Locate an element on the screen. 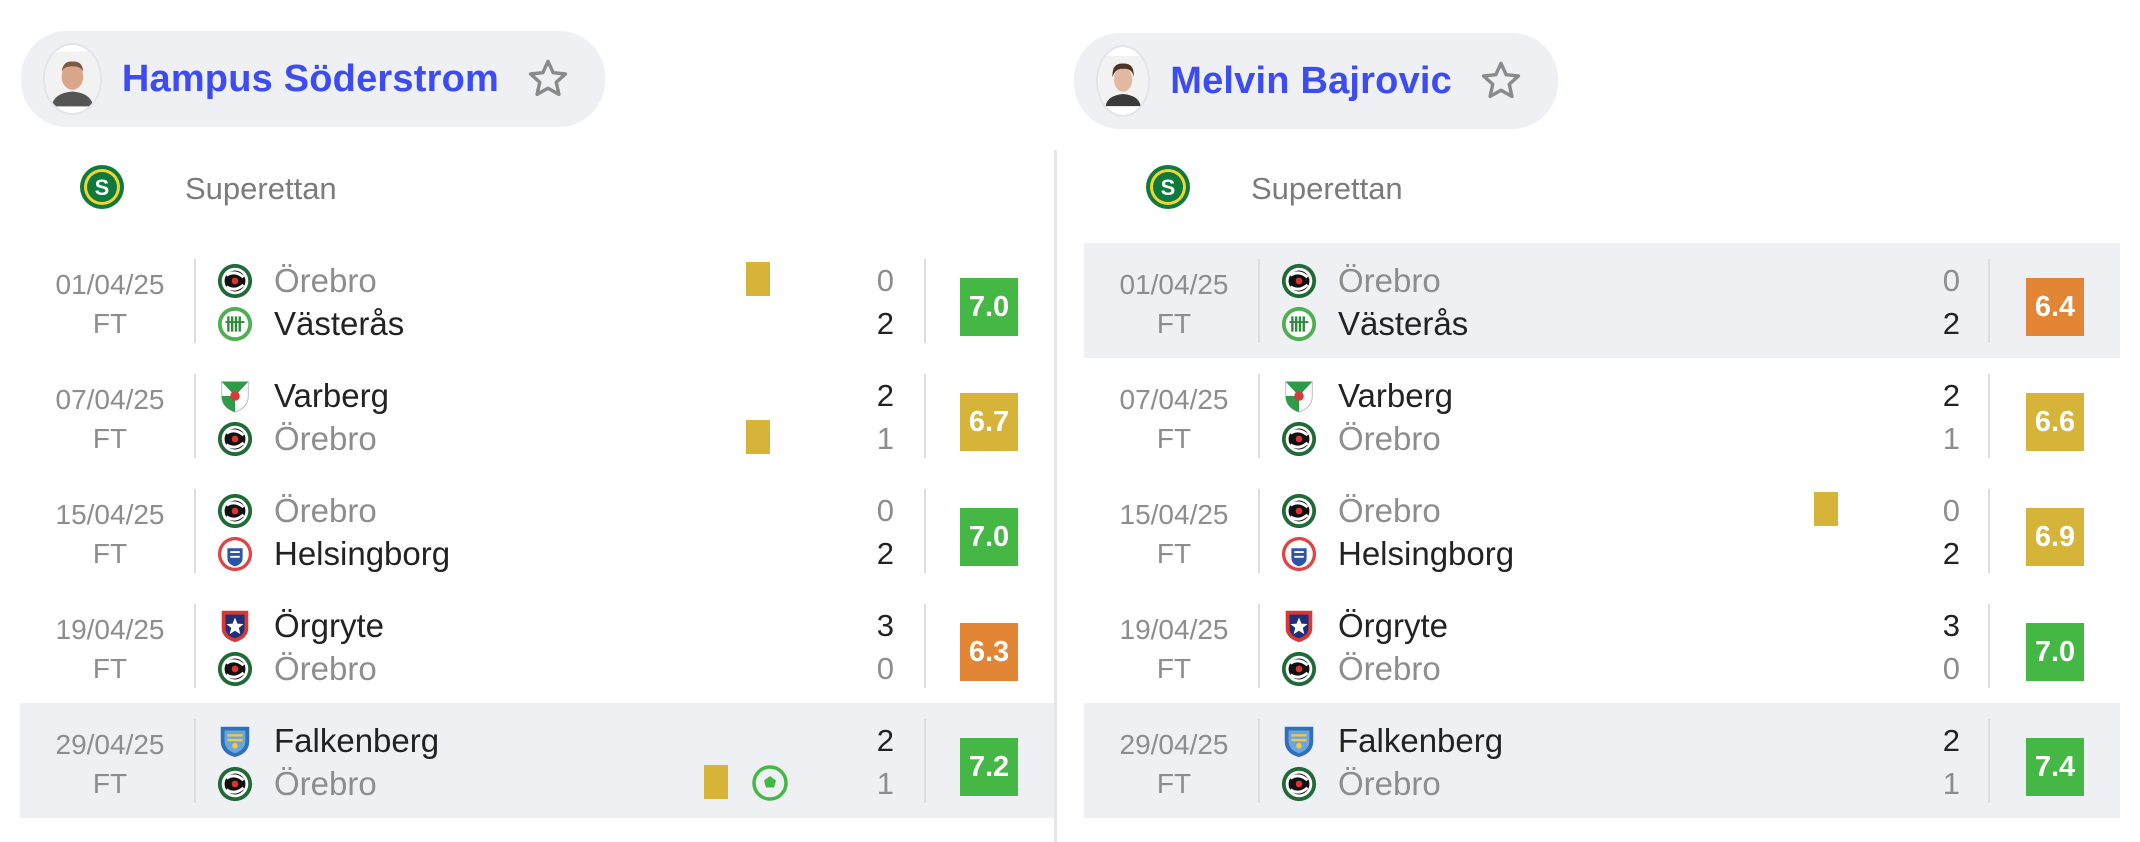 The image size is (2140, 842). match-row: 15/04/25 FT Örebro 0 Helsingborg 2 7.0 is located at coordinates (537, 530).